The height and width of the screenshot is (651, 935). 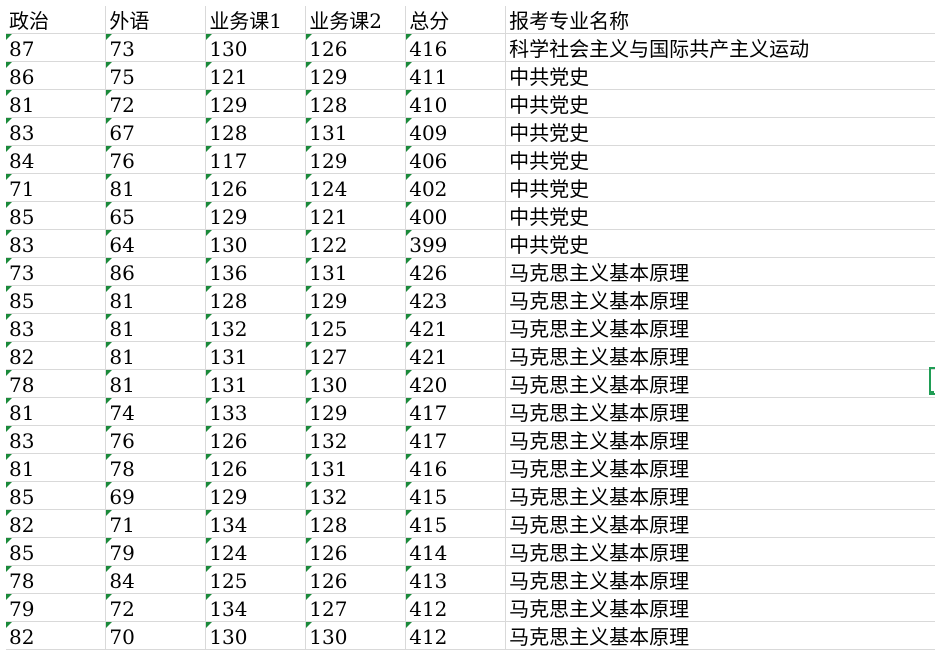 I want to click on cell-foreign-language: 79, so click(x=156, y=551).